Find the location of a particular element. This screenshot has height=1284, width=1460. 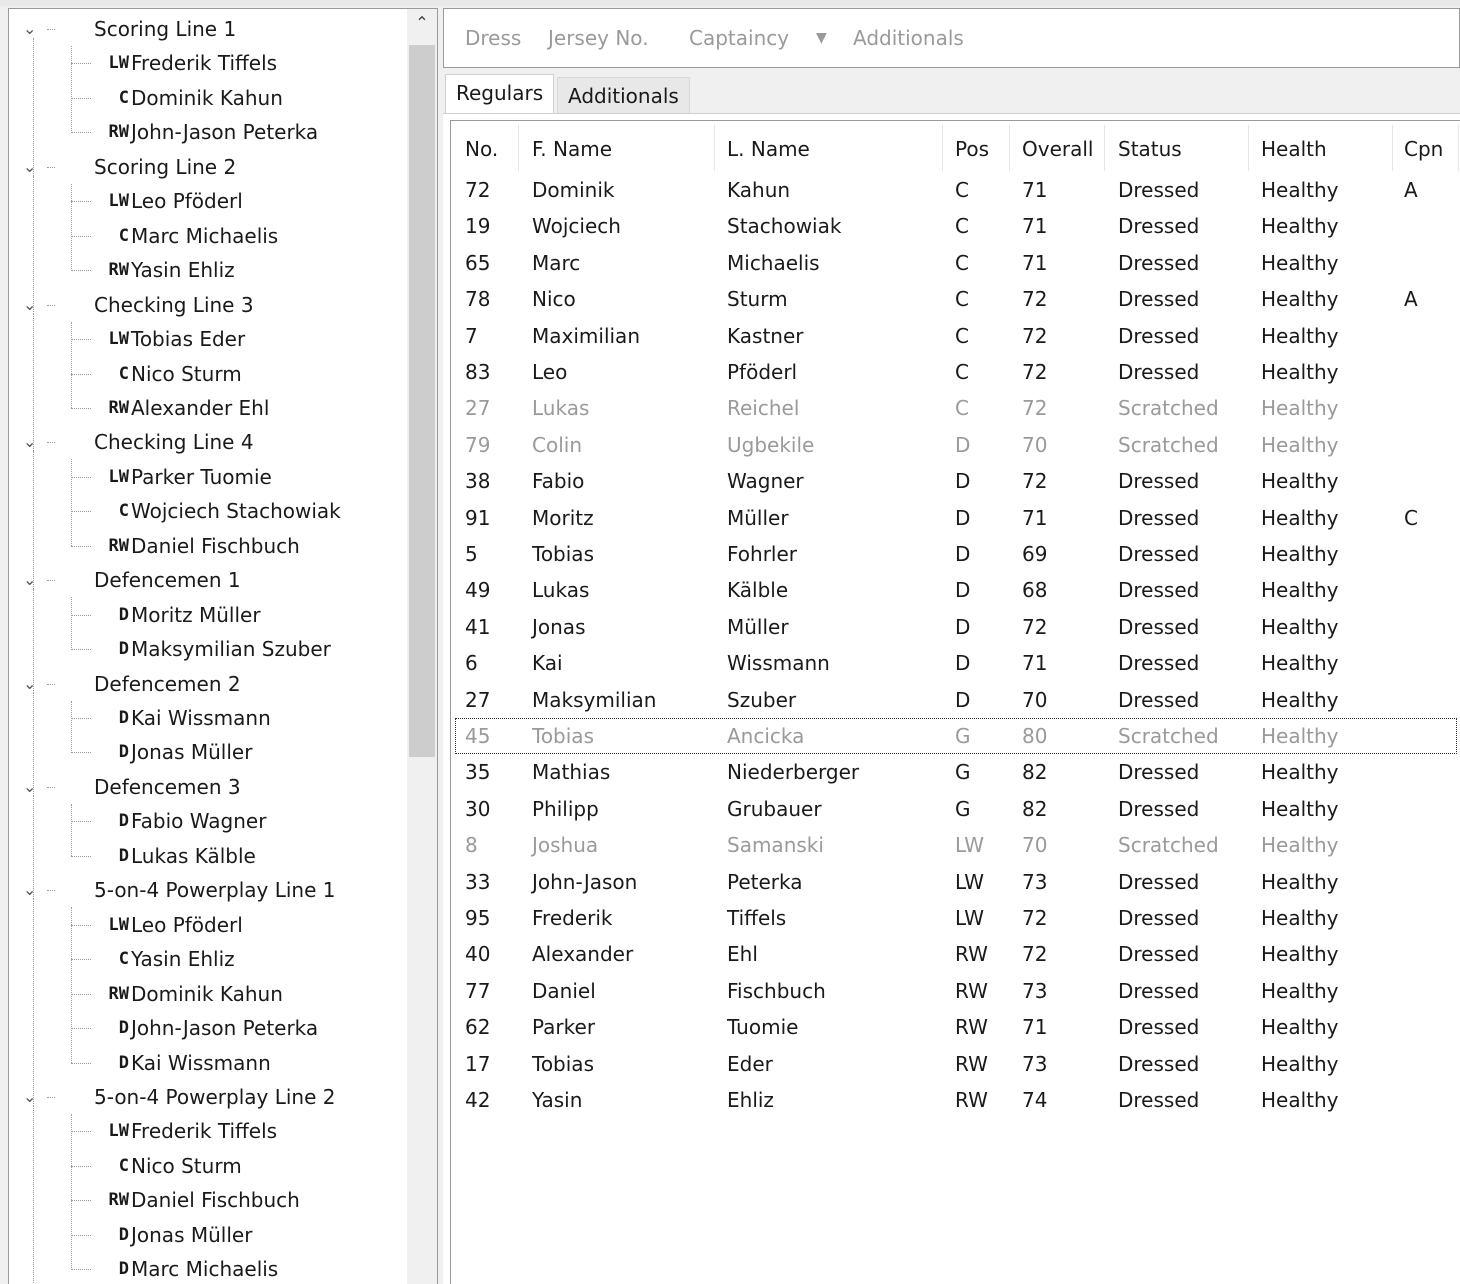

table-row: 5 Tobias Fohrler D 69 Dressed Healthy is located at coordinates (955, 554).